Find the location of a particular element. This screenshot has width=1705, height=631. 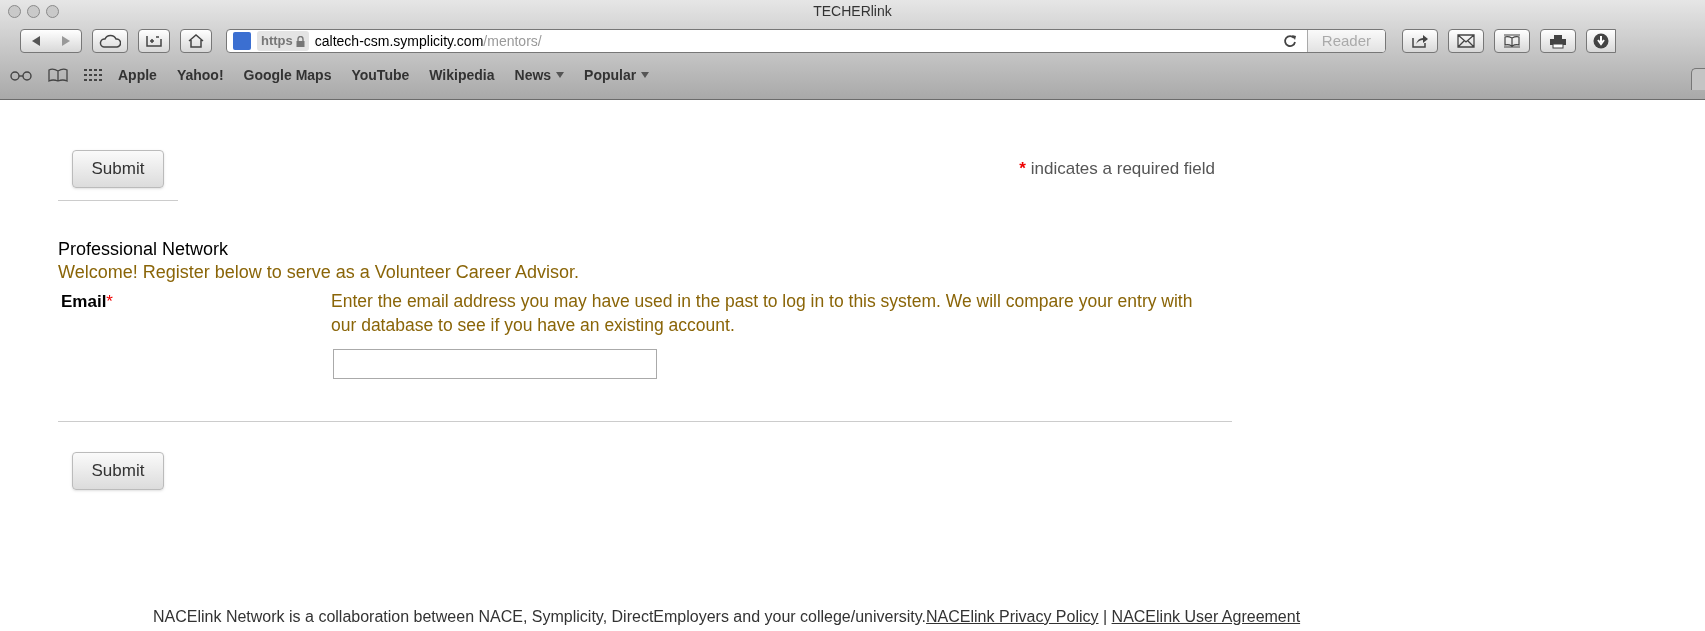

bookmark-link: Wikipedia is located at coordinates (462, 75).